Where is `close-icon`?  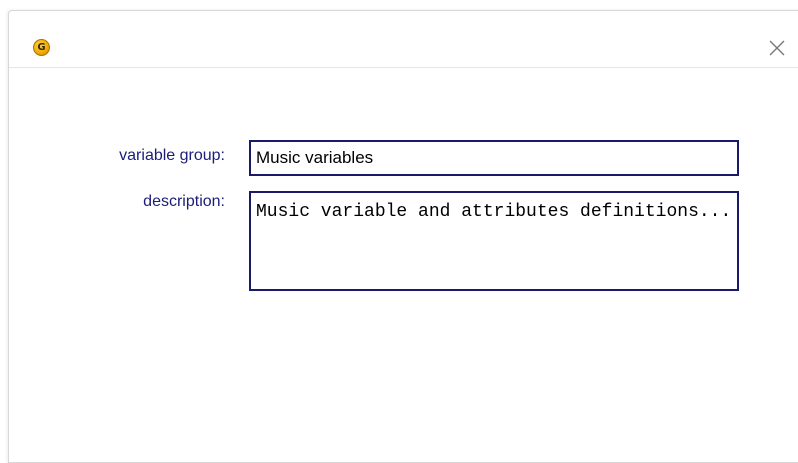
close-icon is located at coordinates (777, 48).